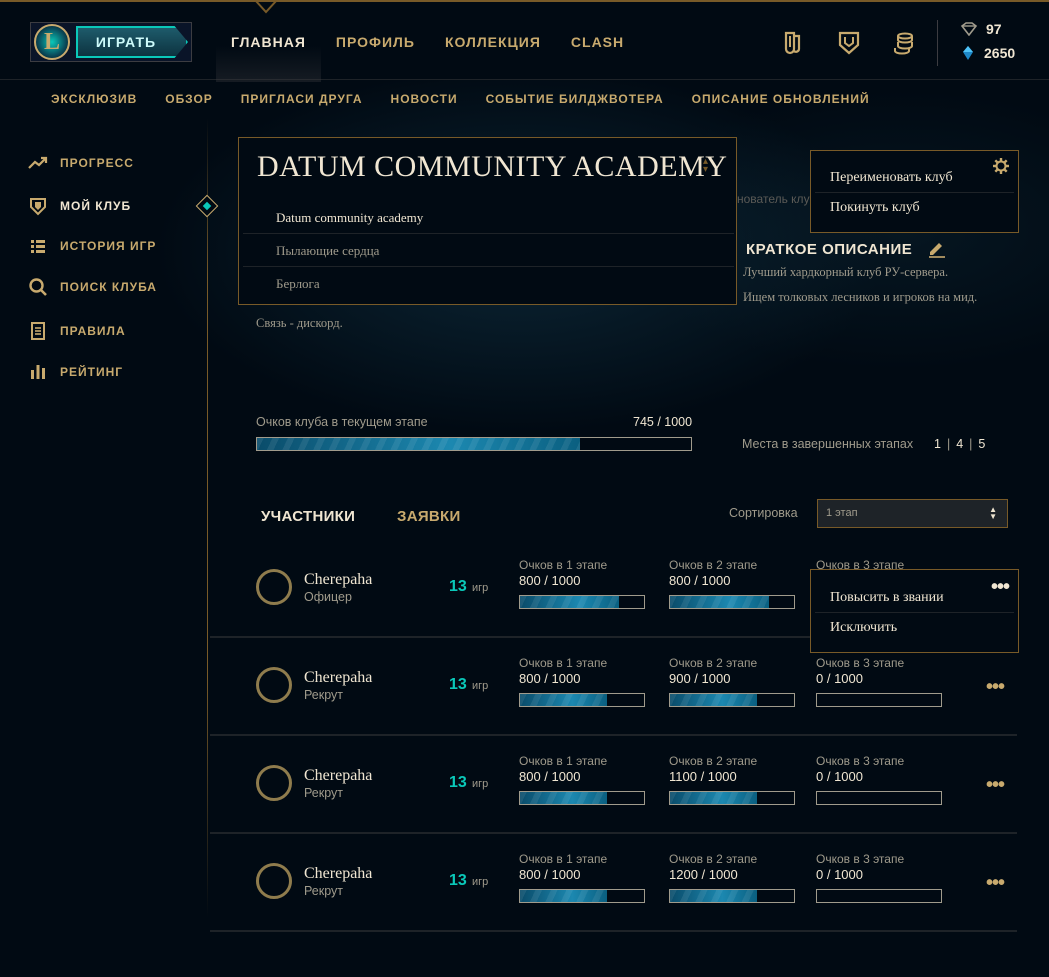  I want to click on sidebar-item-club-search: ПОИСК КЛУБА, so click(92, 287).